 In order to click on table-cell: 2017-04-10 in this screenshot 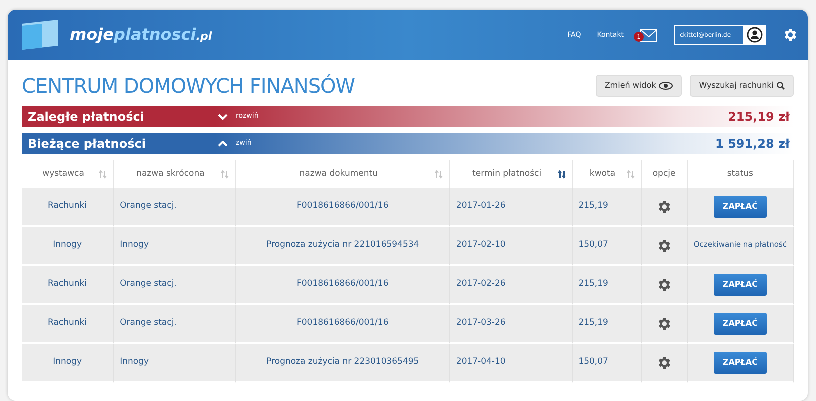, I will do `click(511, 363)`.